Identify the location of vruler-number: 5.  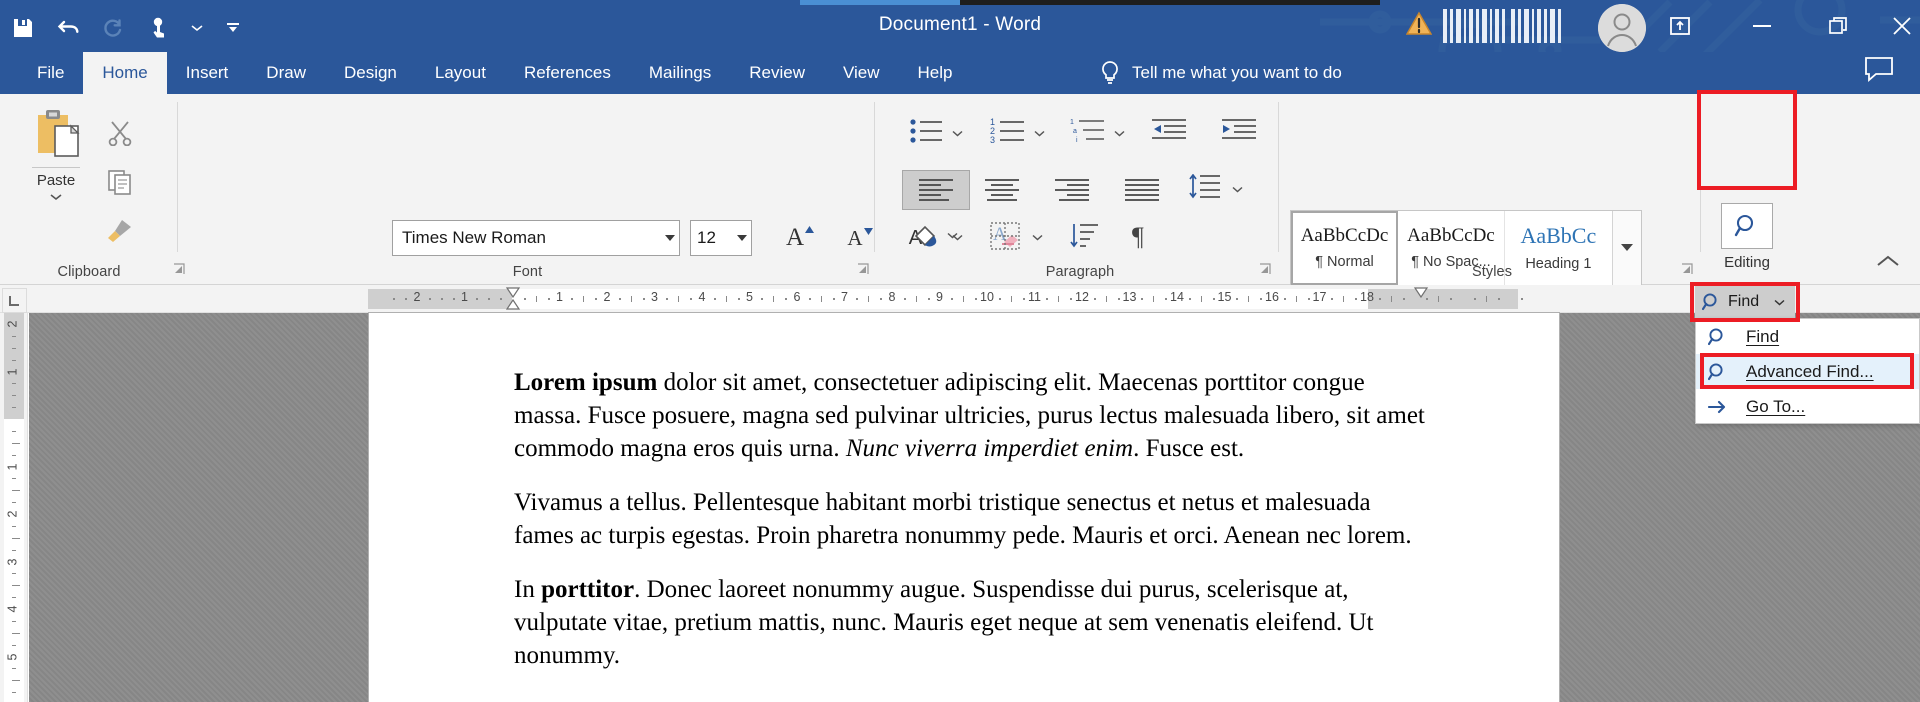
(12, 656).